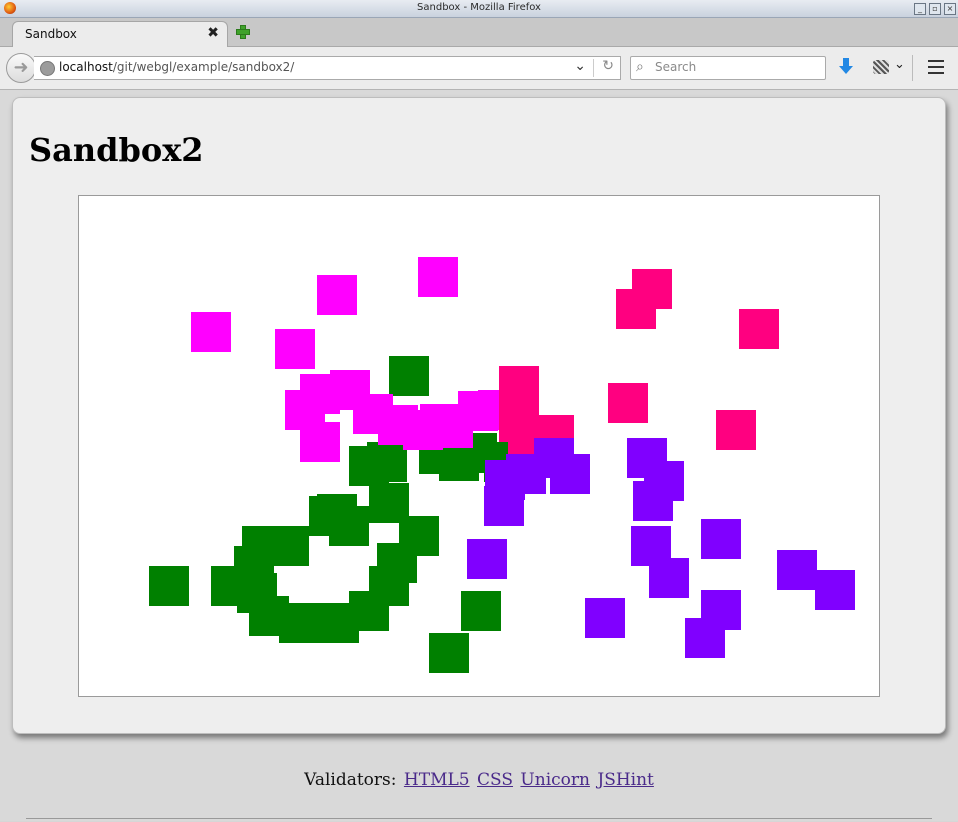  What do you see at coordinates (846, 67) in the screenshot?
I see `download-icon` at bounding box center [846, 67].